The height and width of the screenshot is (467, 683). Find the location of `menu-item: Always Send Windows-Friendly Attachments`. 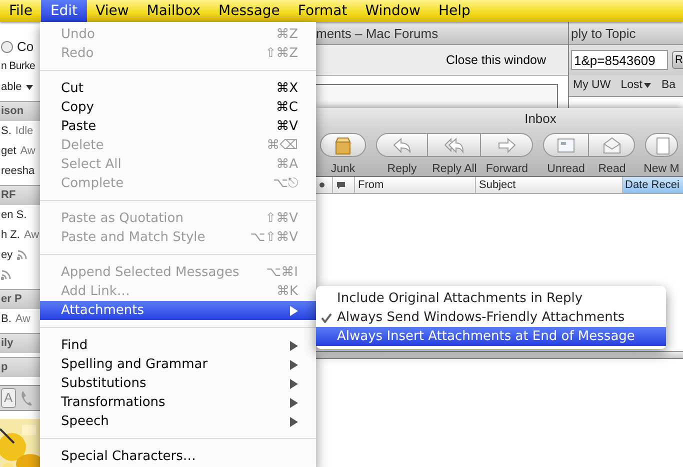

menu-item: Always Send Windows-Friendly Attachments is located at coordinates (491, 317).